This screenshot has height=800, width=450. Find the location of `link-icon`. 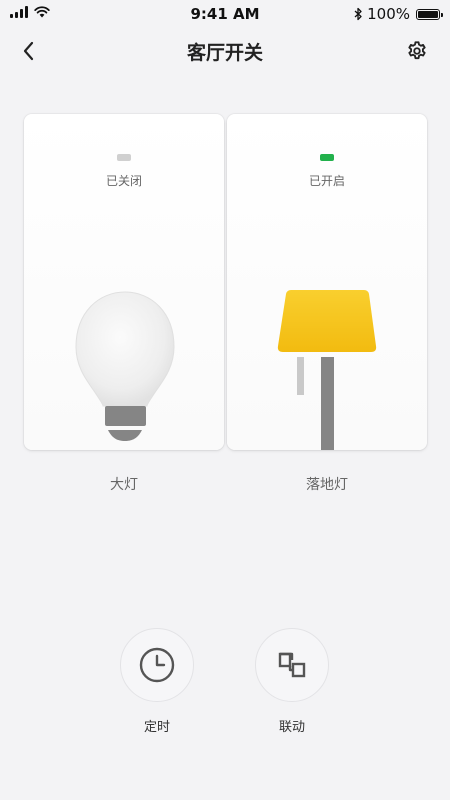

link-icon is located at coordinates (292, 665).